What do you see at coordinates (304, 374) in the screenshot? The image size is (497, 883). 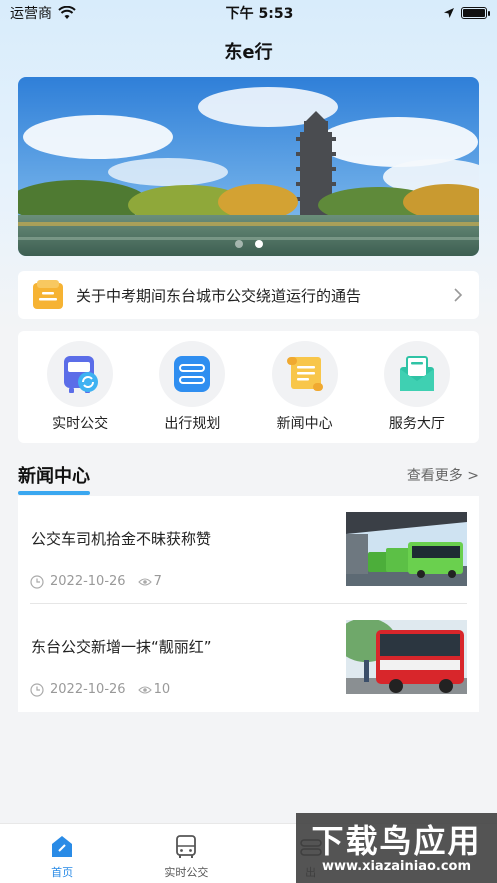 I see `news-scroll-icon` at bounding box center [304, 374].